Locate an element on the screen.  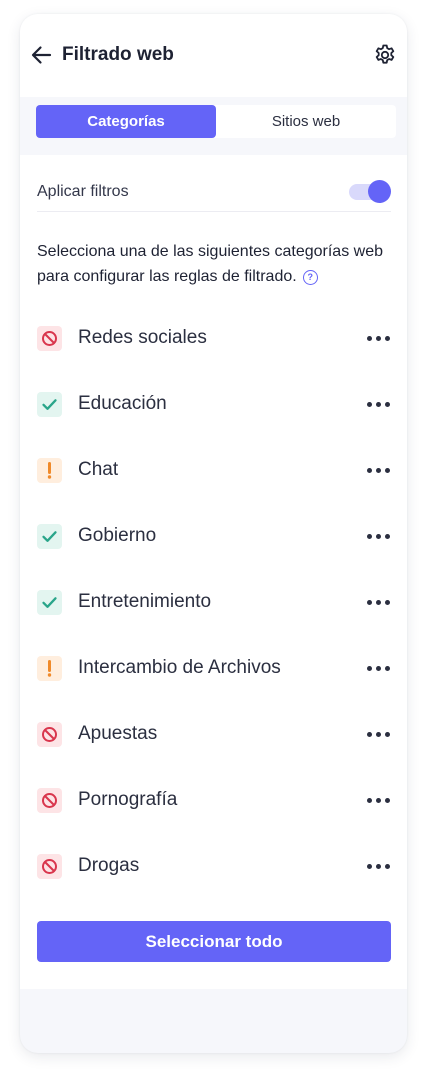
apply-filters-toggle is located at coordinates (370, 192).